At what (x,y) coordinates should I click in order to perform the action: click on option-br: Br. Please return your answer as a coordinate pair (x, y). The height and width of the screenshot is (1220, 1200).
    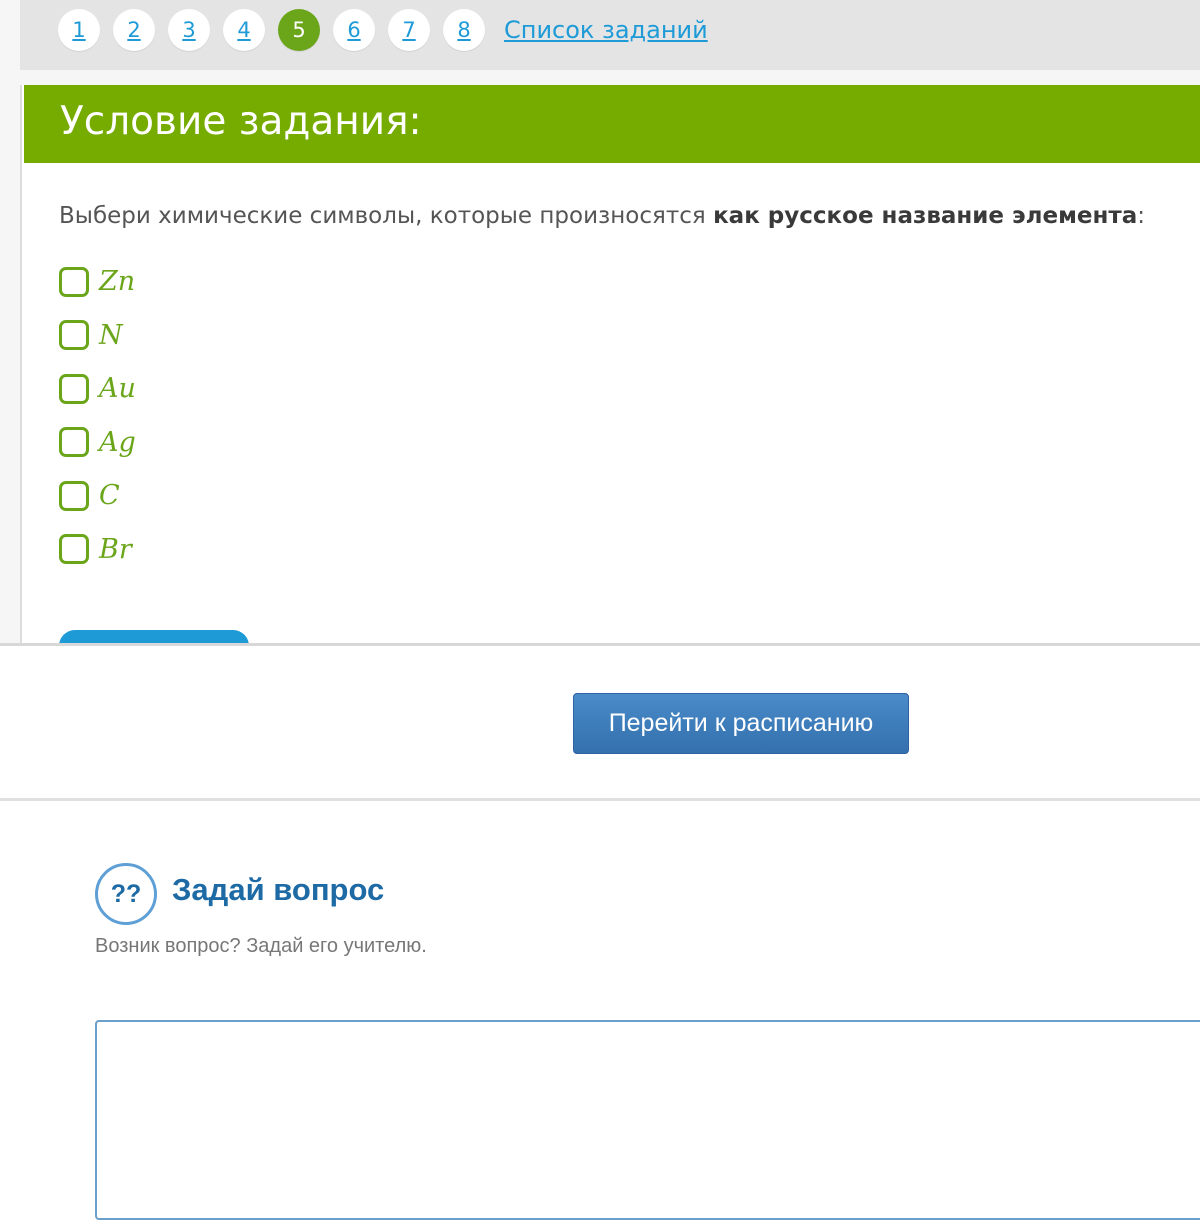
    Looking at the image, I should click on (97, 550).